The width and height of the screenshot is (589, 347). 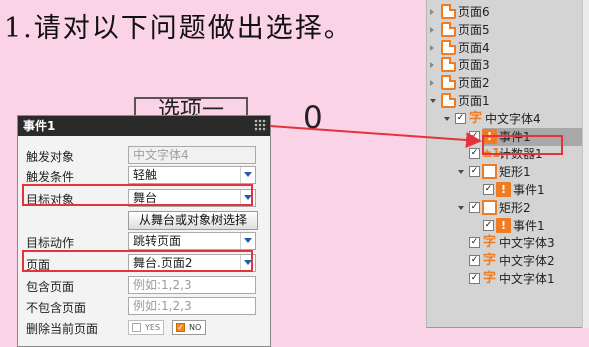 What do you see at coordinates (180, 327) in the screenshot?
I see `no-checkbox-icon: ✓` at bounding box center [180, 327].